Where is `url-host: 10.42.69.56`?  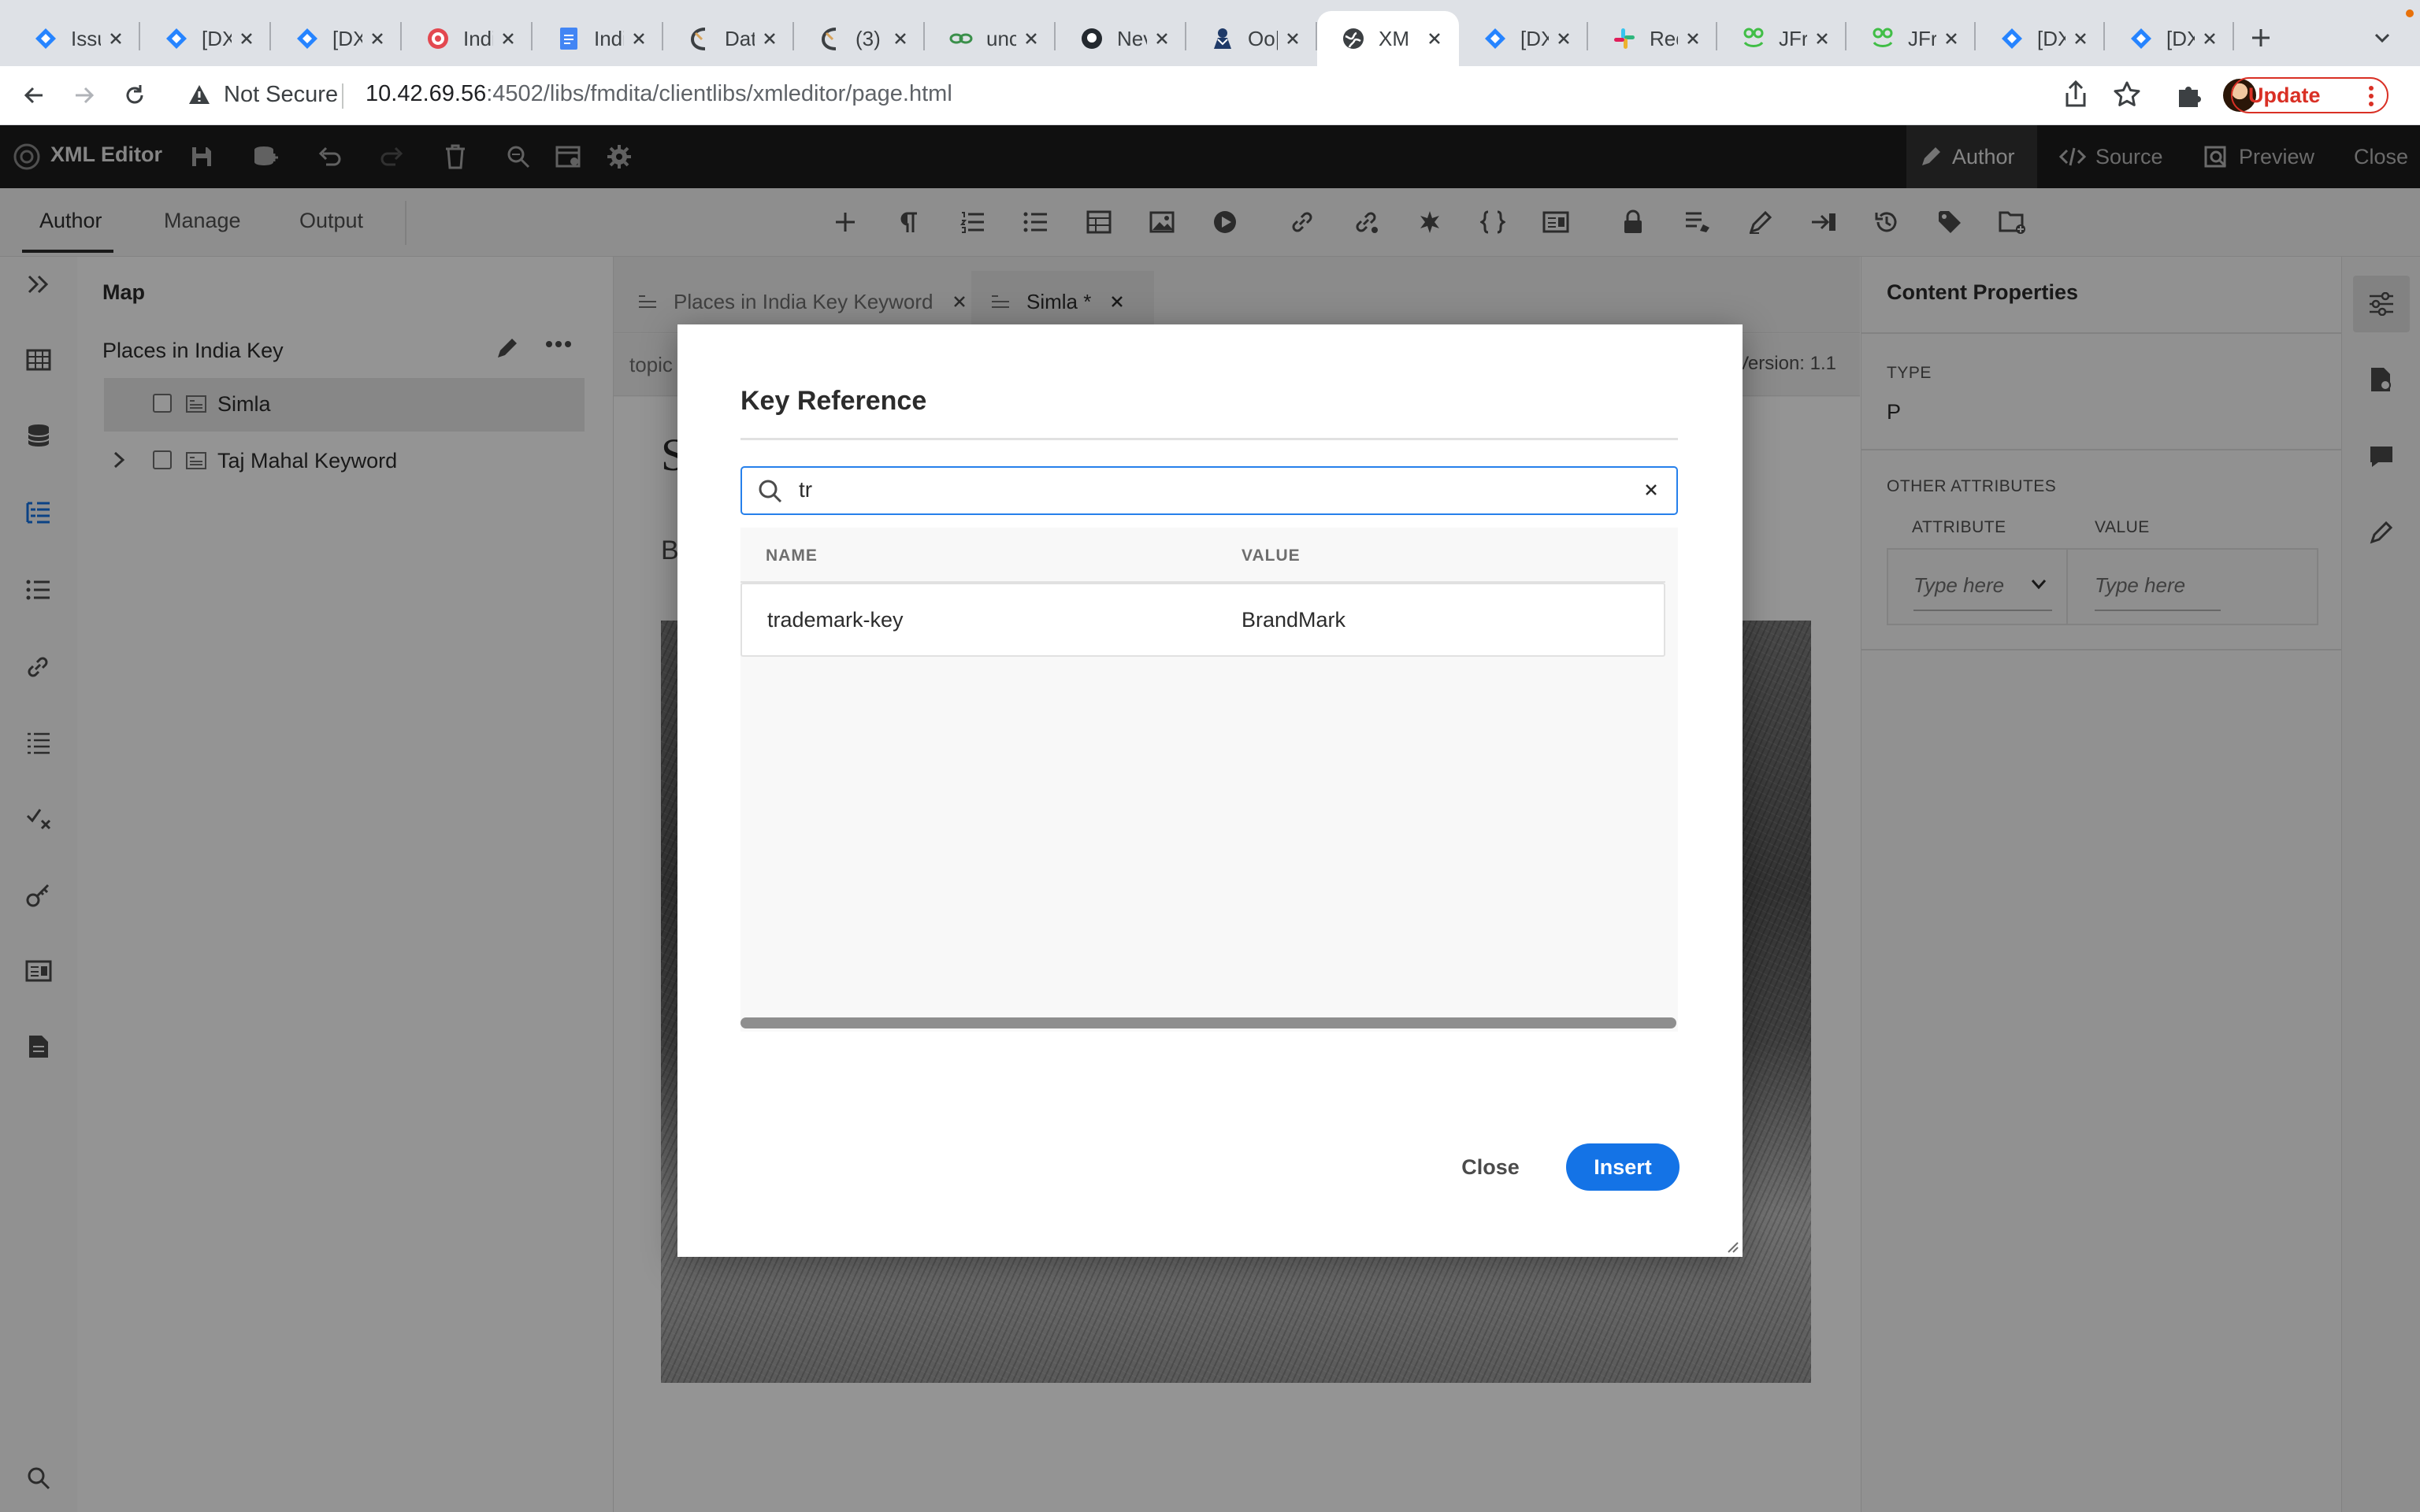
url-host: 10.42.69.56 is located at coordinates (426, 93).